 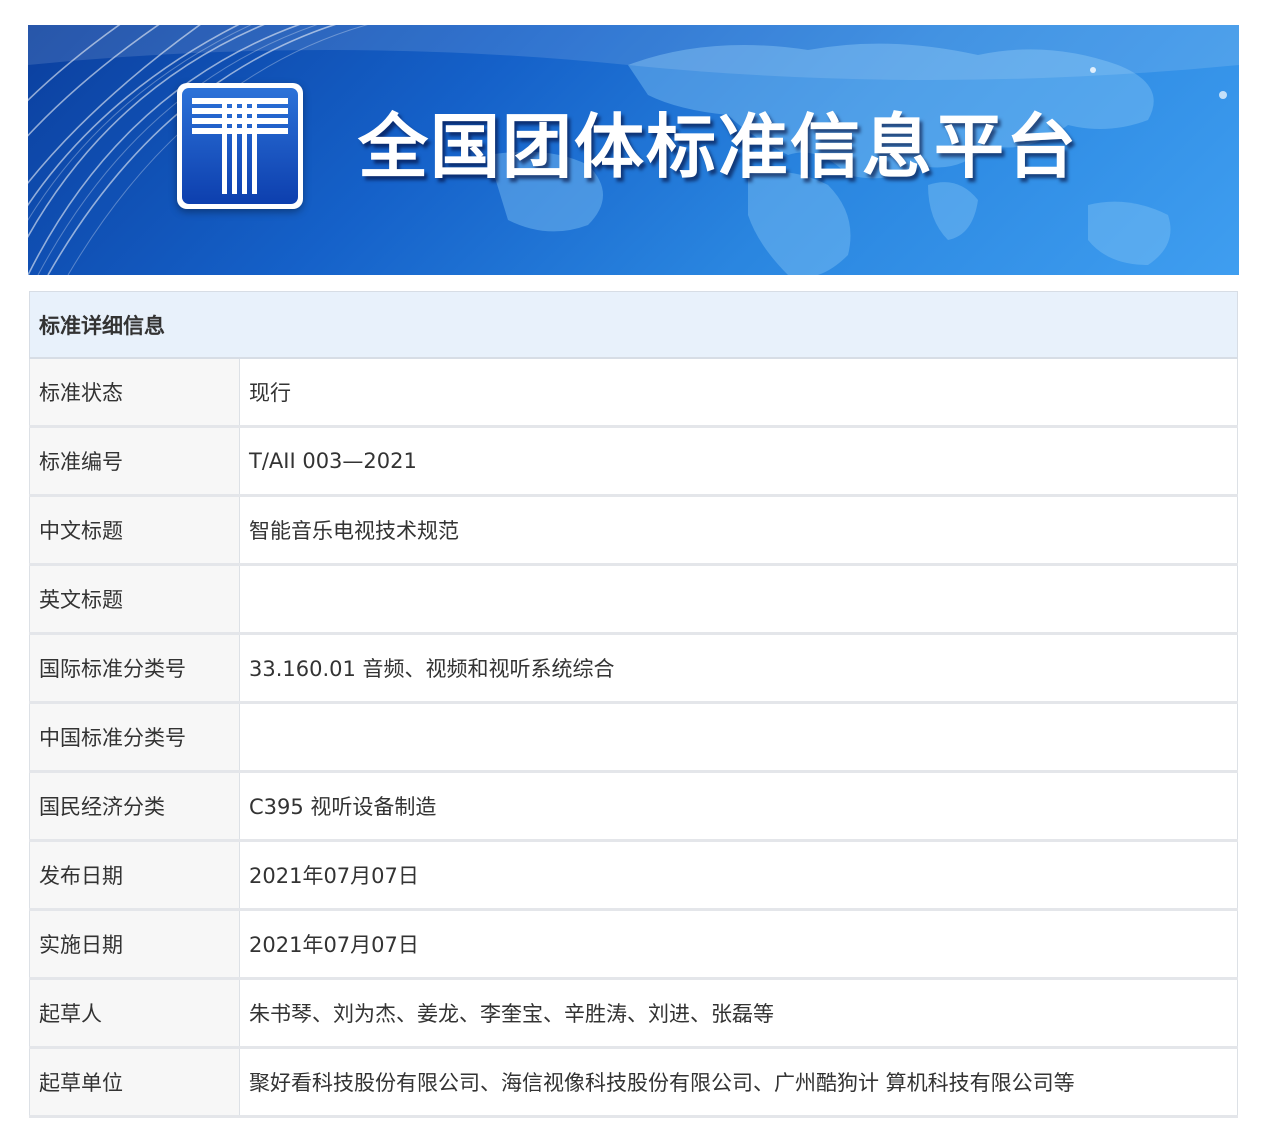 I want to click on row-label: 英文标题, so click(x=134, y=599).